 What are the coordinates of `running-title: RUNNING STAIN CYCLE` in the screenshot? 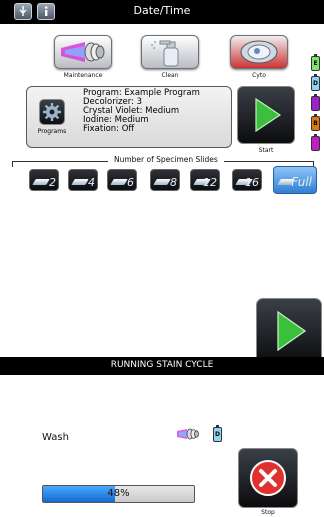 It's located at (162, 365).